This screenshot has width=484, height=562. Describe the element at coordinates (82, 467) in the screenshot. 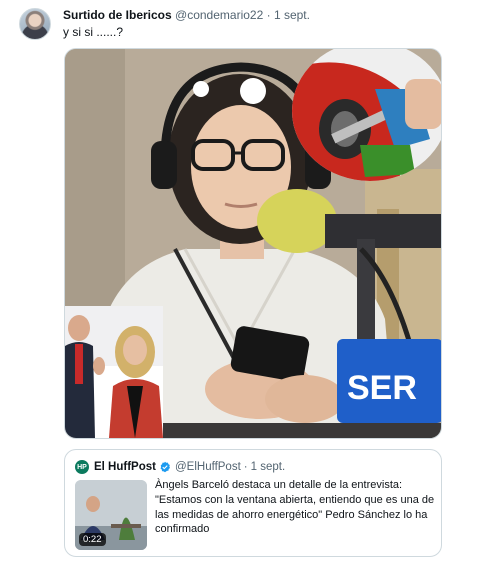

I see `huffpost-avatar: HP` at that location.